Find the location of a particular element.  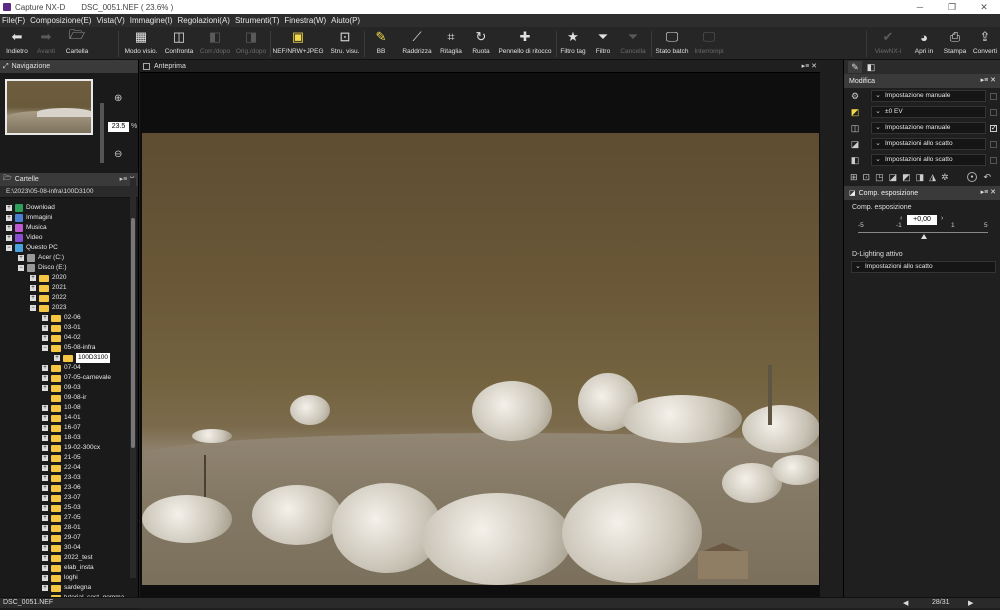

menu-immagine: Immagine(I) is located at coordinates (151, 20).